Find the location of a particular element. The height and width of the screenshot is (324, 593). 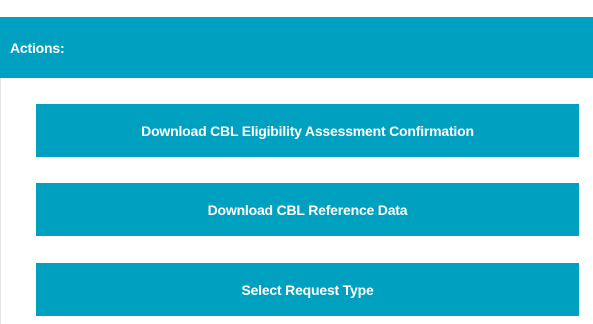

select-request-type-button: Select Request Type is located at coordinates (307, 289).